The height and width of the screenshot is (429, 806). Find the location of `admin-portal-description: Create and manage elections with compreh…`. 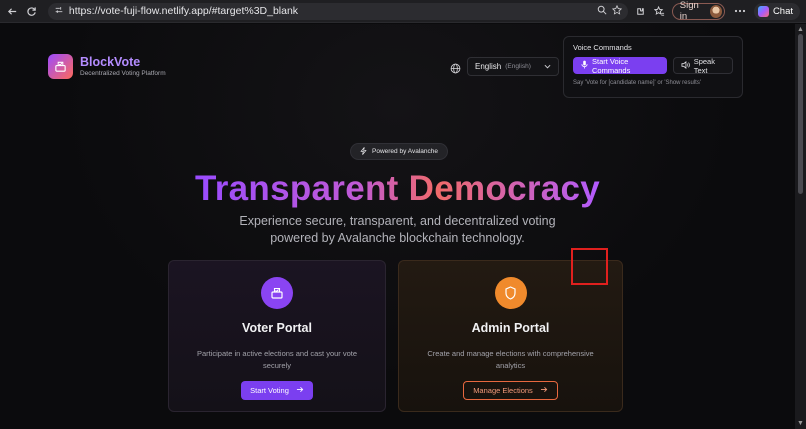

admin-portal-description: Create and manage elections with compreh… is located at coordinates (511, 360).